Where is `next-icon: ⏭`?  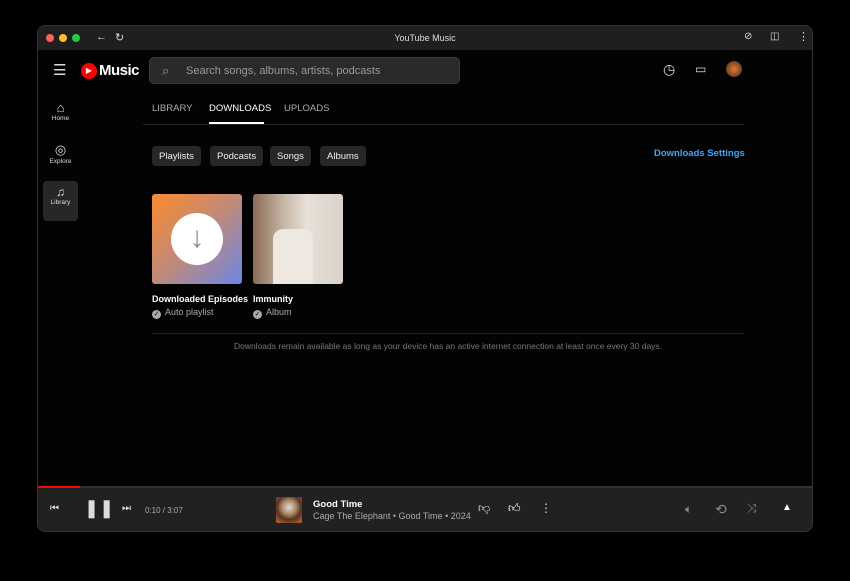 next-icon: ⏭ is located at coordinates (126, 508).